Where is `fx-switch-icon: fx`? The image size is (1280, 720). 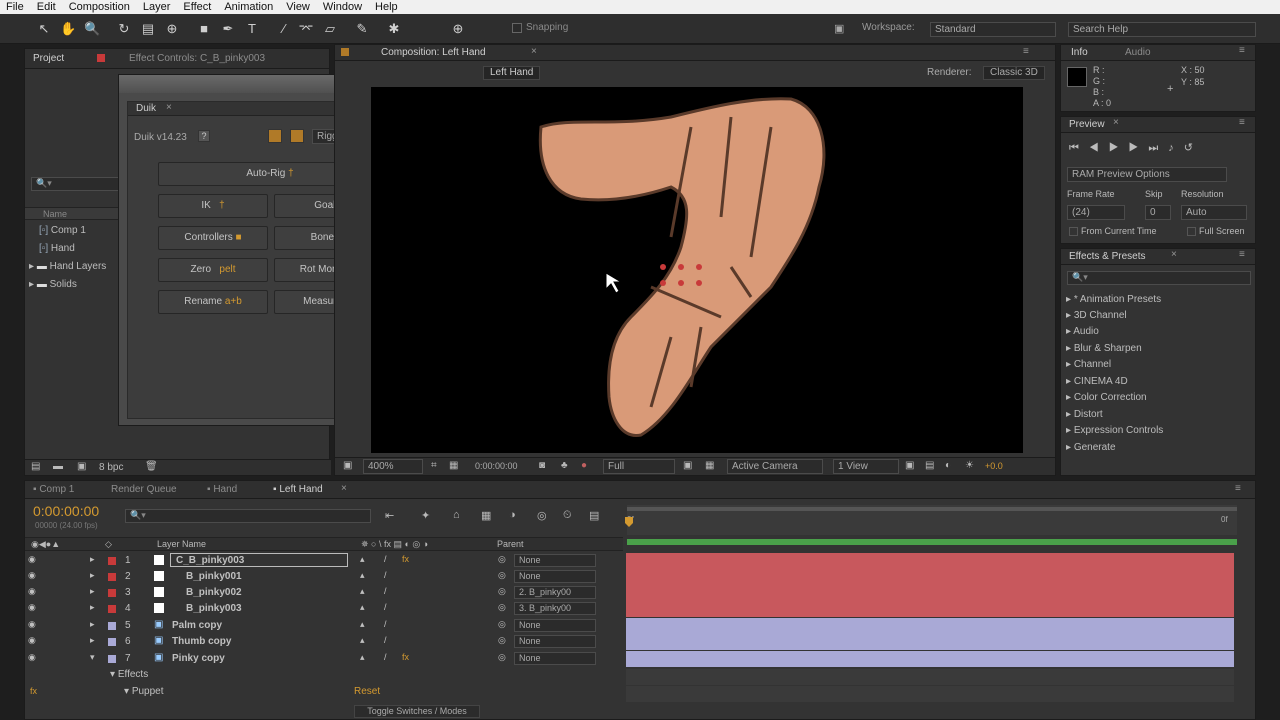 fx-switch-icon: fx is located at coordinates (405, 559).